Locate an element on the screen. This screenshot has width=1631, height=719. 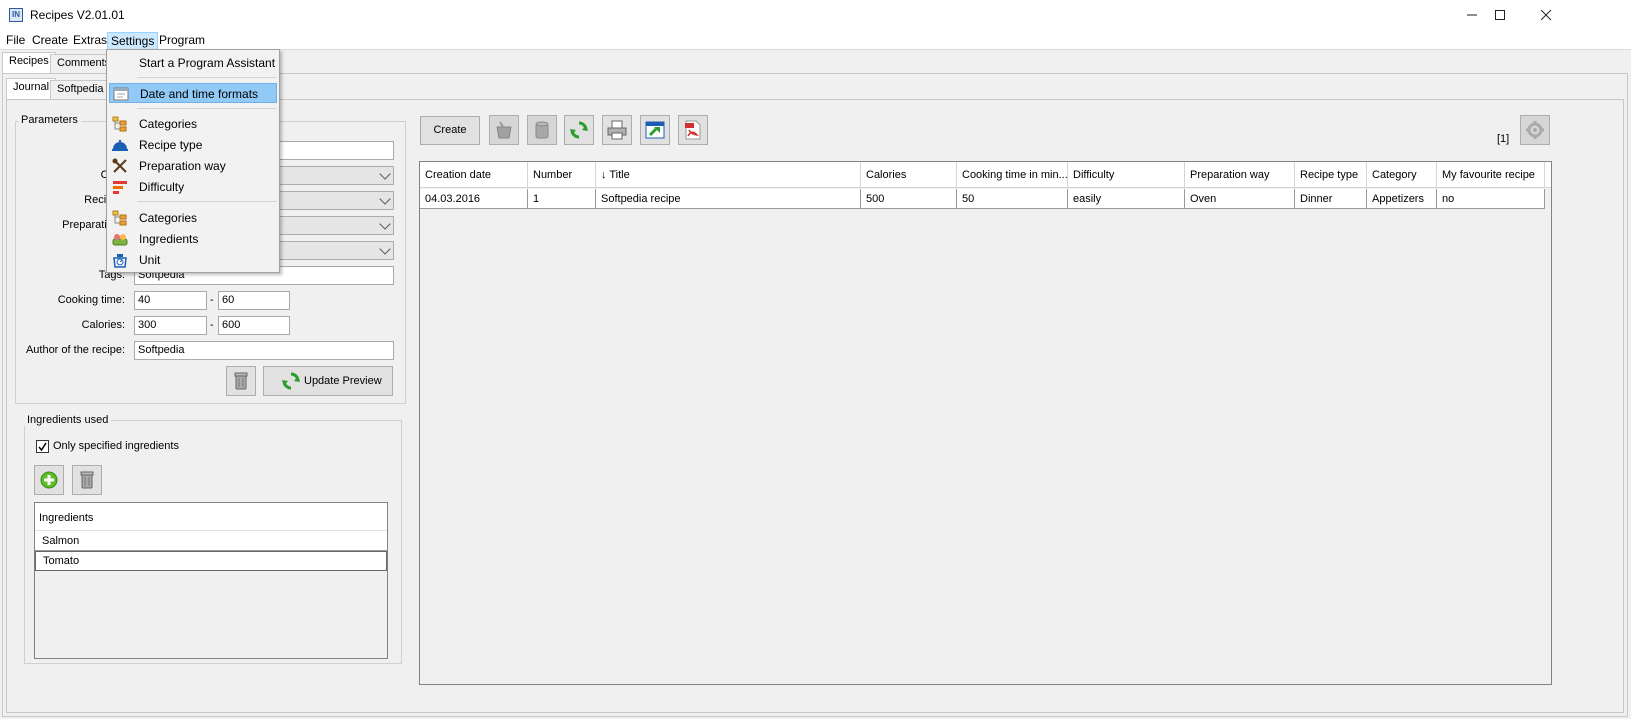
menu-settings: Settings is located at coordinates (133, 41).